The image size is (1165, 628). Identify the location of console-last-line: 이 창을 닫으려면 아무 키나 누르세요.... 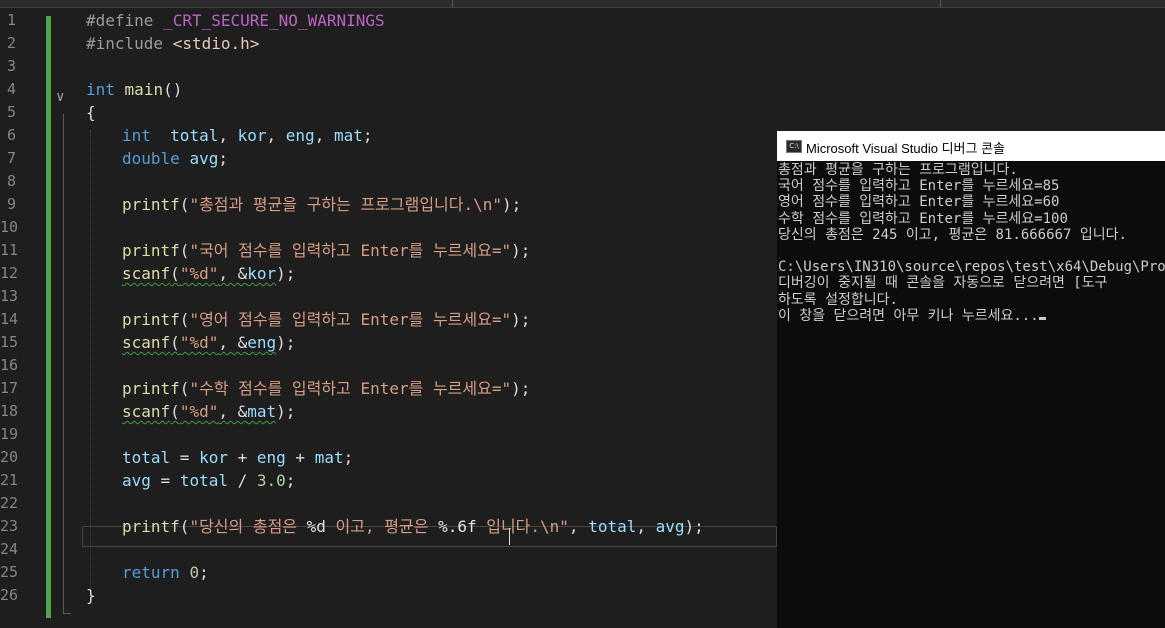
(971, 316).